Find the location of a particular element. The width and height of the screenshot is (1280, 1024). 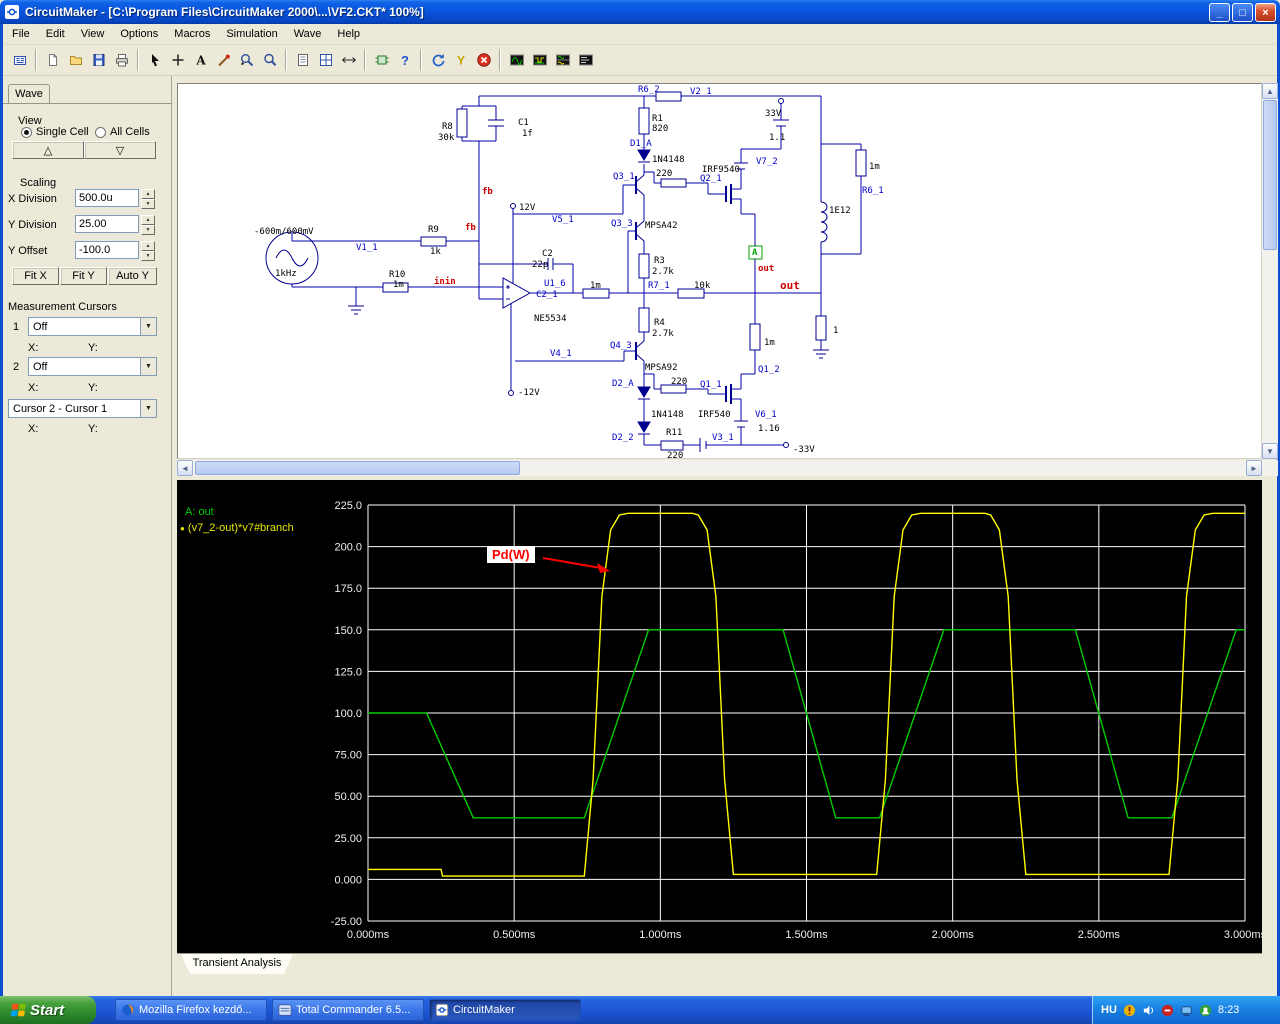

schematic-label: Q3_1 is located at coordinates (624, 177).